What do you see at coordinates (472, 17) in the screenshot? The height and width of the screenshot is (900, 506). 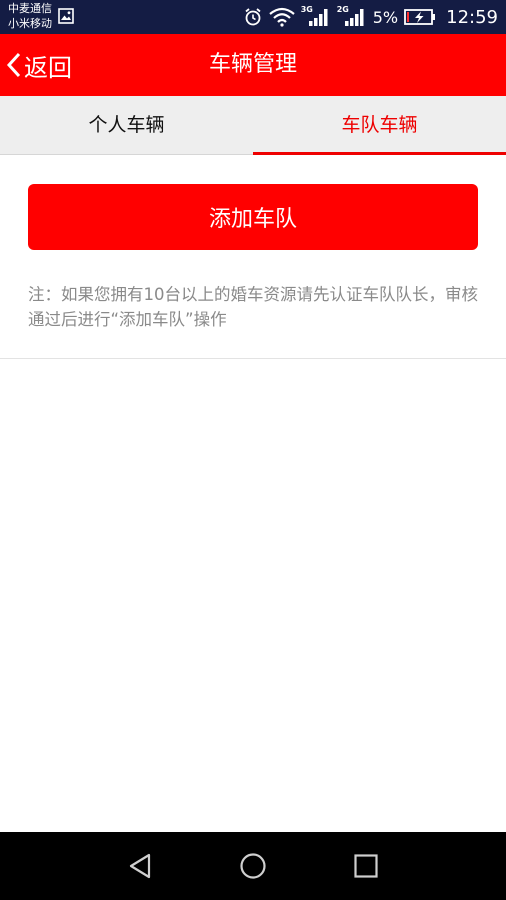 I see `clock: 12:59` at bounding box center [472, 17].